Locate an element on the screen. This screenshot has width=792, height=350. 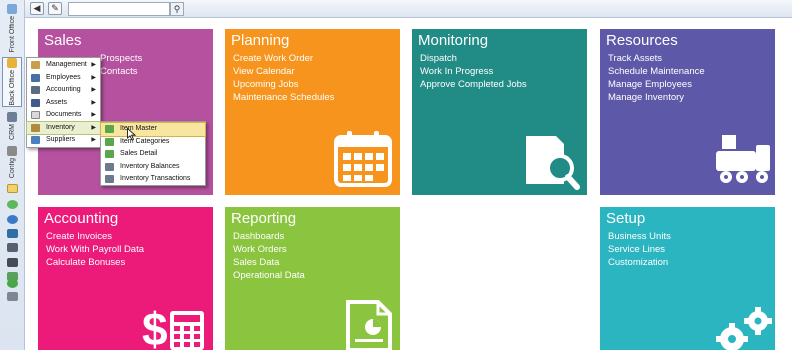
tile-link: Business Units is located at coordinates (639, 236).